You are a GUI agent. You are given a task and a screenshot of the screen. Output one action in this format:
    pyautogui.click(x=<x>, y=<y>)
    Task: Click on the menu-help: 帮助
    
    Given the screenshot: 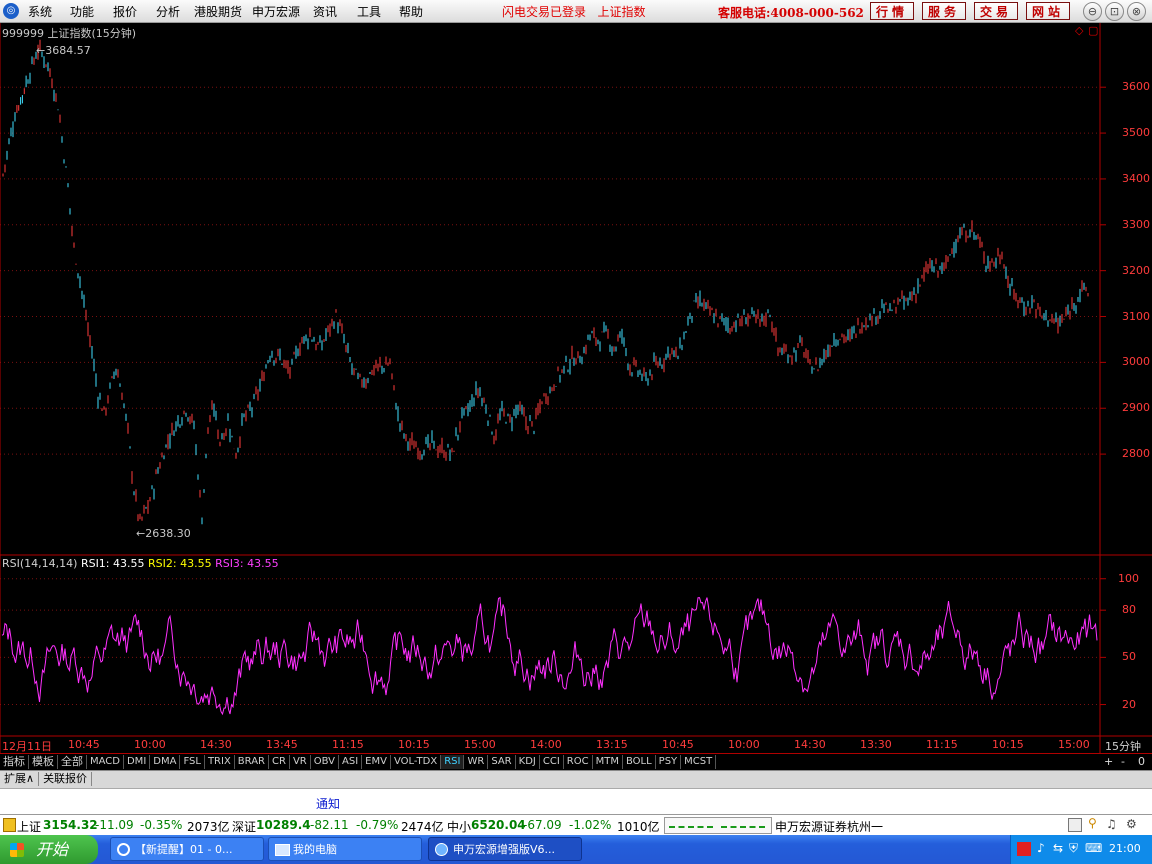 What is the action you would take?
    pyautogui.click(x=411, y=11)
    